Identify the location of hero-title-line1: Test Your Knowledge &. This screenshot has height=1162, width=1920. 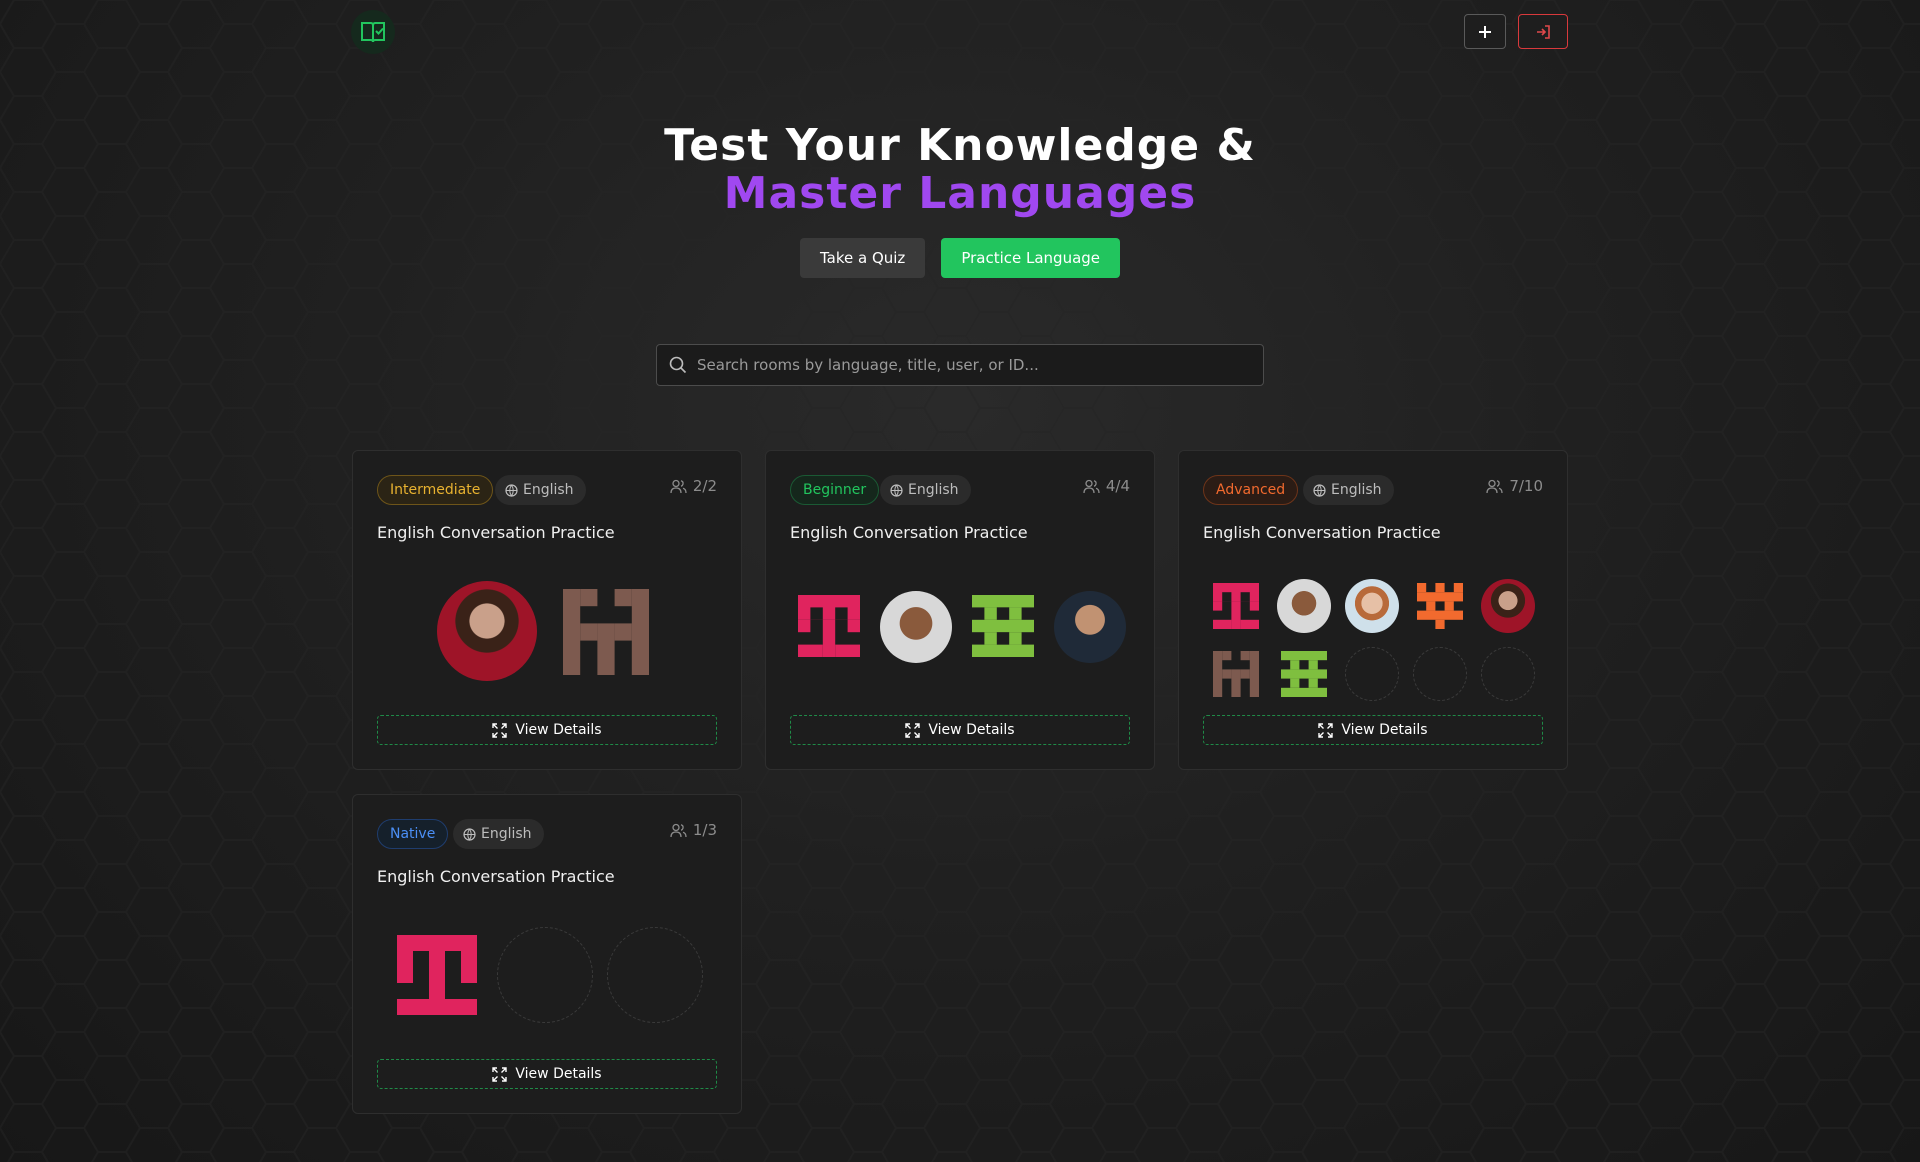
(960, 145).